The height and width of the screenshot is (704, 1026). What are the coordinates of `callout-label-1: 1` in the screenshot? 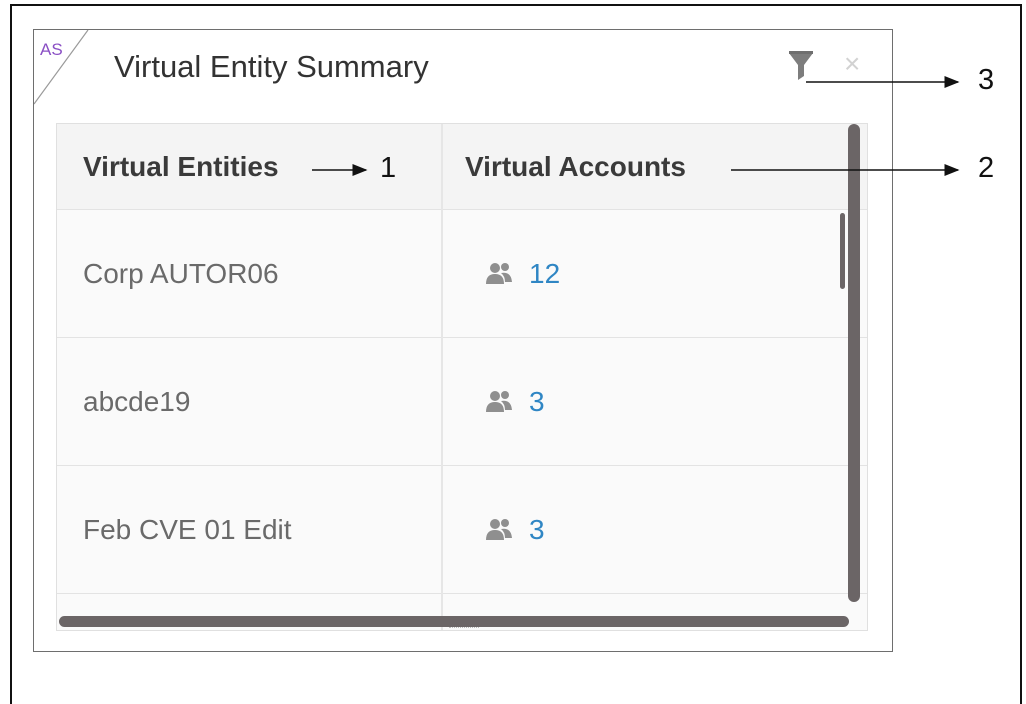 It's located at (388, 168).